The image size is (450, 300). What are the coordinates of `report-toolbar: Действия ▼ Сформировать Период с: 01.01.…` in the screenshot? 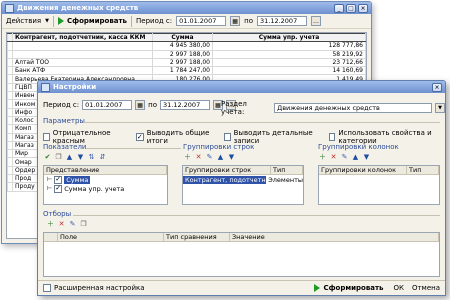 It's located at (186, 21).